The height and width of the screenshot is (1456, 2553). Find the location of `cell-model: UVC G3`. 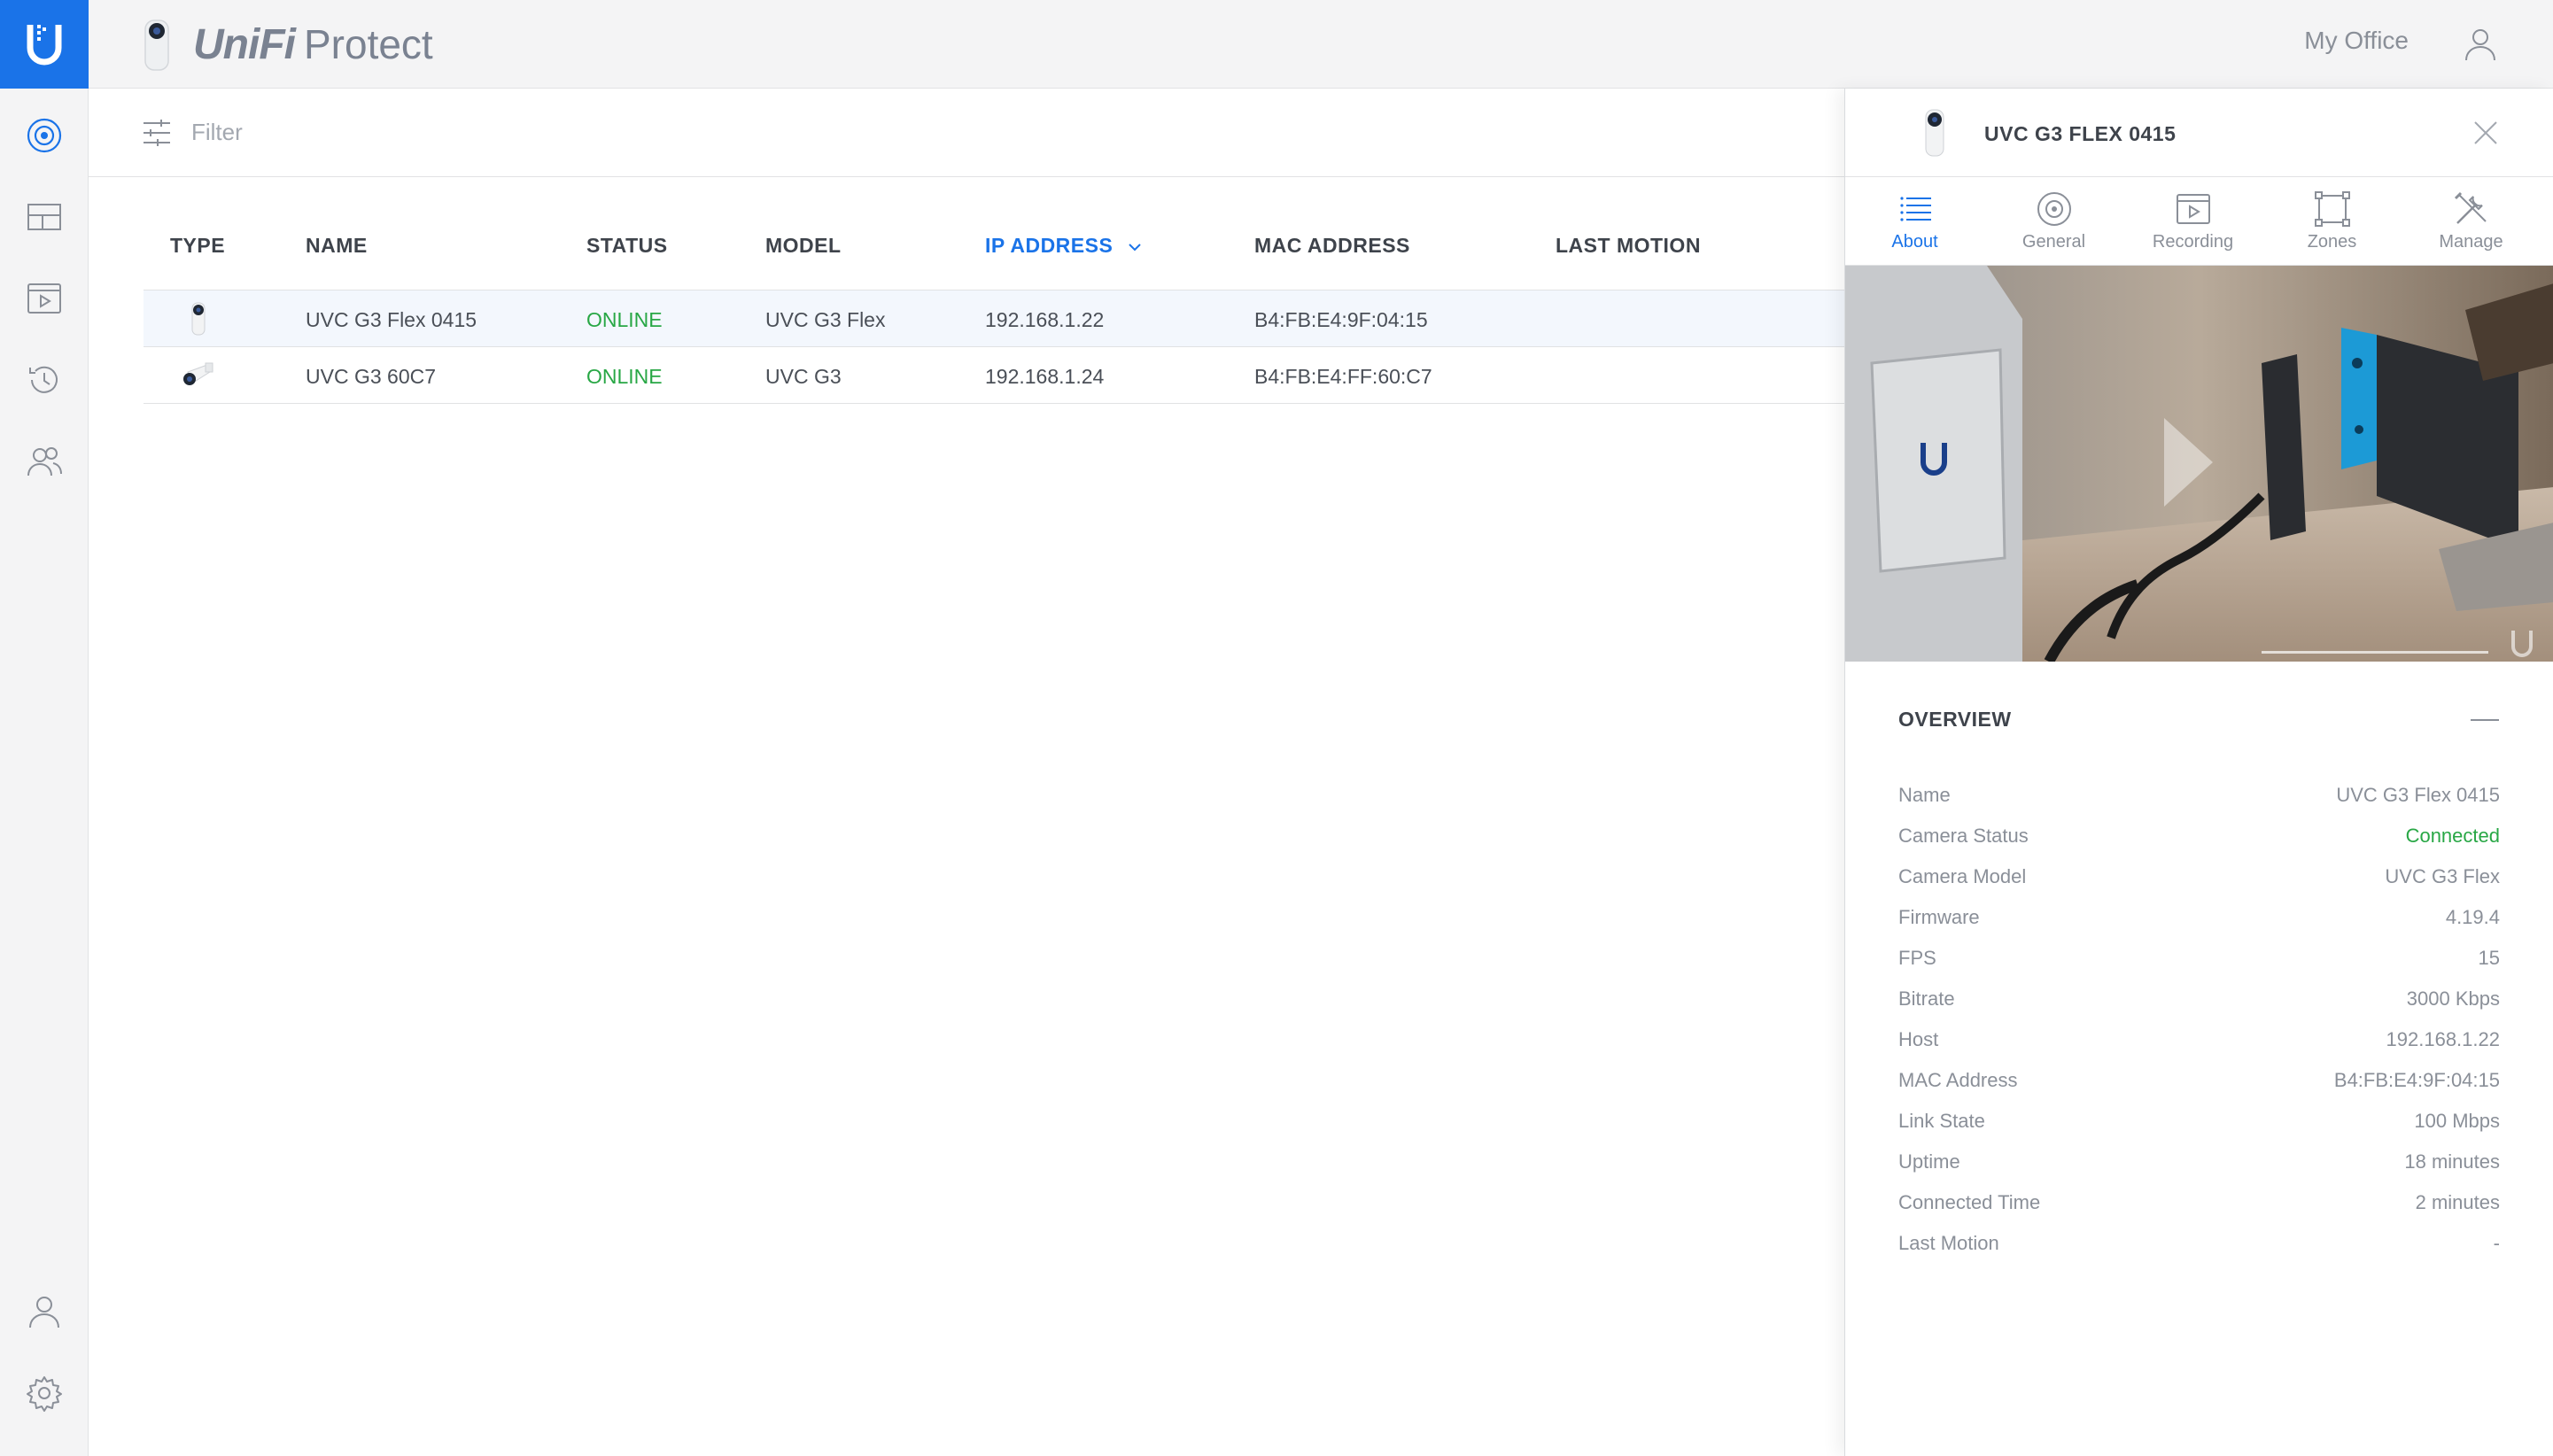

cell-model: UVC G3 is located at coordinates (803, 376).